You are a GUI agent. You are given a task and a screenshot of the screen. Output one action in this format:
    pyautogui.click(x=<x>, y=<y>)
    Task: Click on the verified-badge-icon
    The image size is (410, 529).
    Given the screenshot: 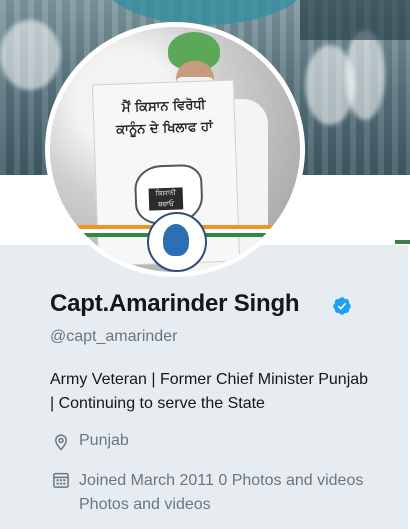 What is the action you would take?
    pyautogui.click(x=342, y=306)
    